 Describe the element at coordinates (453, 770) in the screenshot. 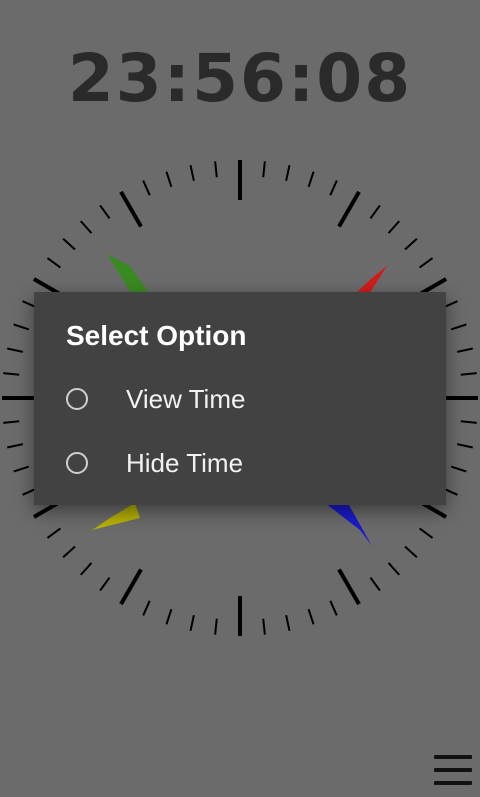

I see `hamburger-menu-icon` at that location.